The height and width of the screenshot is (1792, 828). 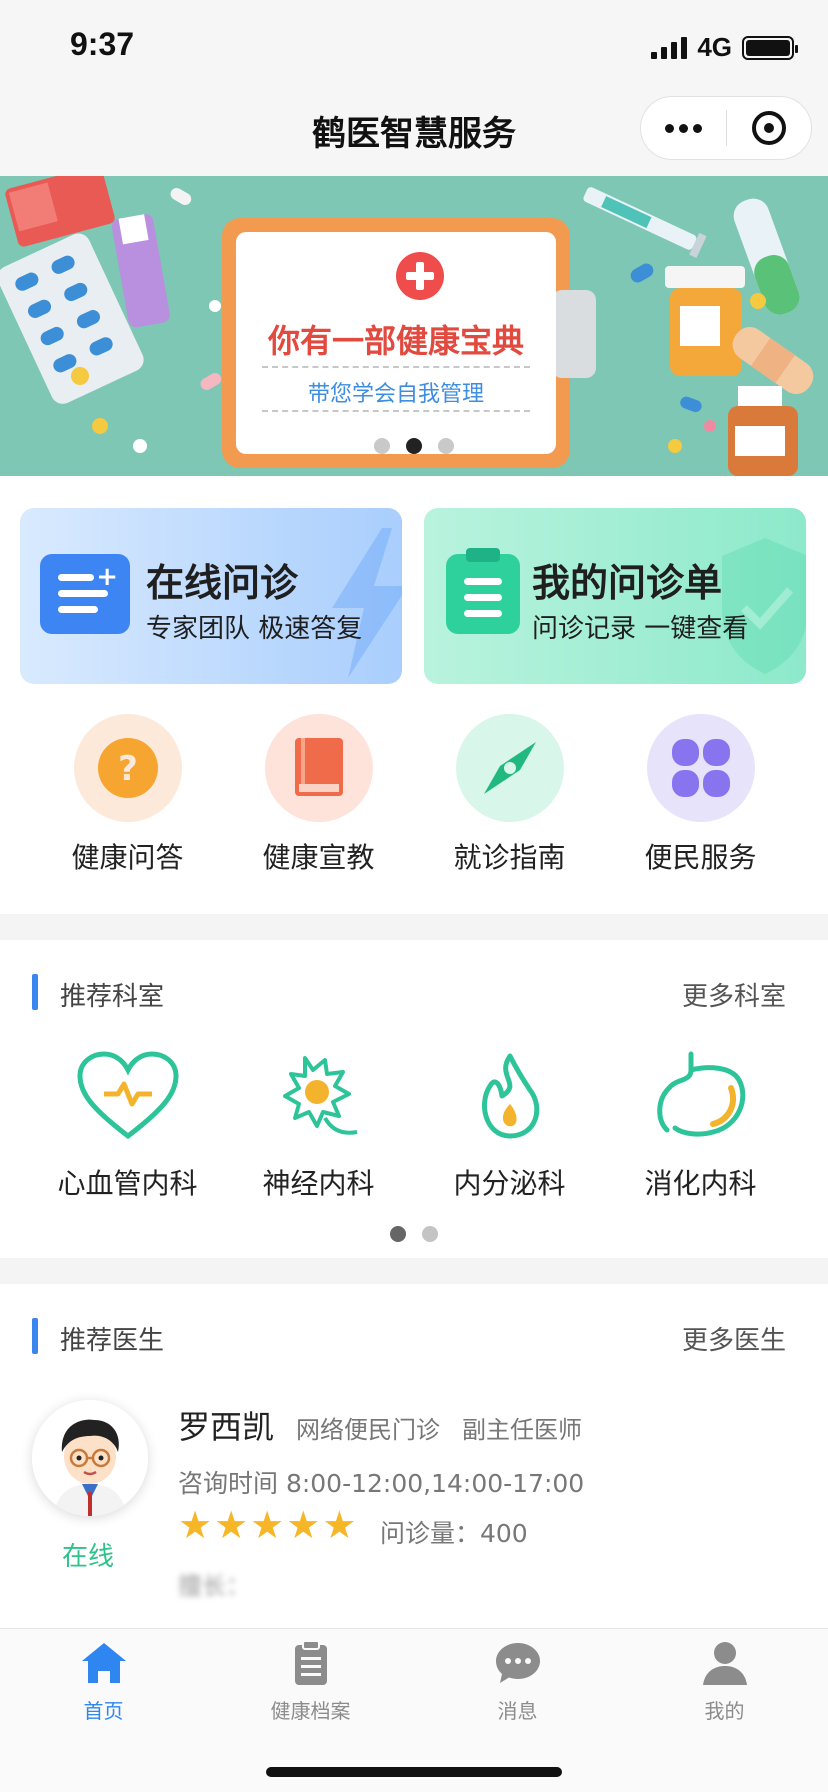 What do you see at coordinates (398, 1234) in the screenshot?
I see `department-dot-active` at bounding box center [398, 1234].